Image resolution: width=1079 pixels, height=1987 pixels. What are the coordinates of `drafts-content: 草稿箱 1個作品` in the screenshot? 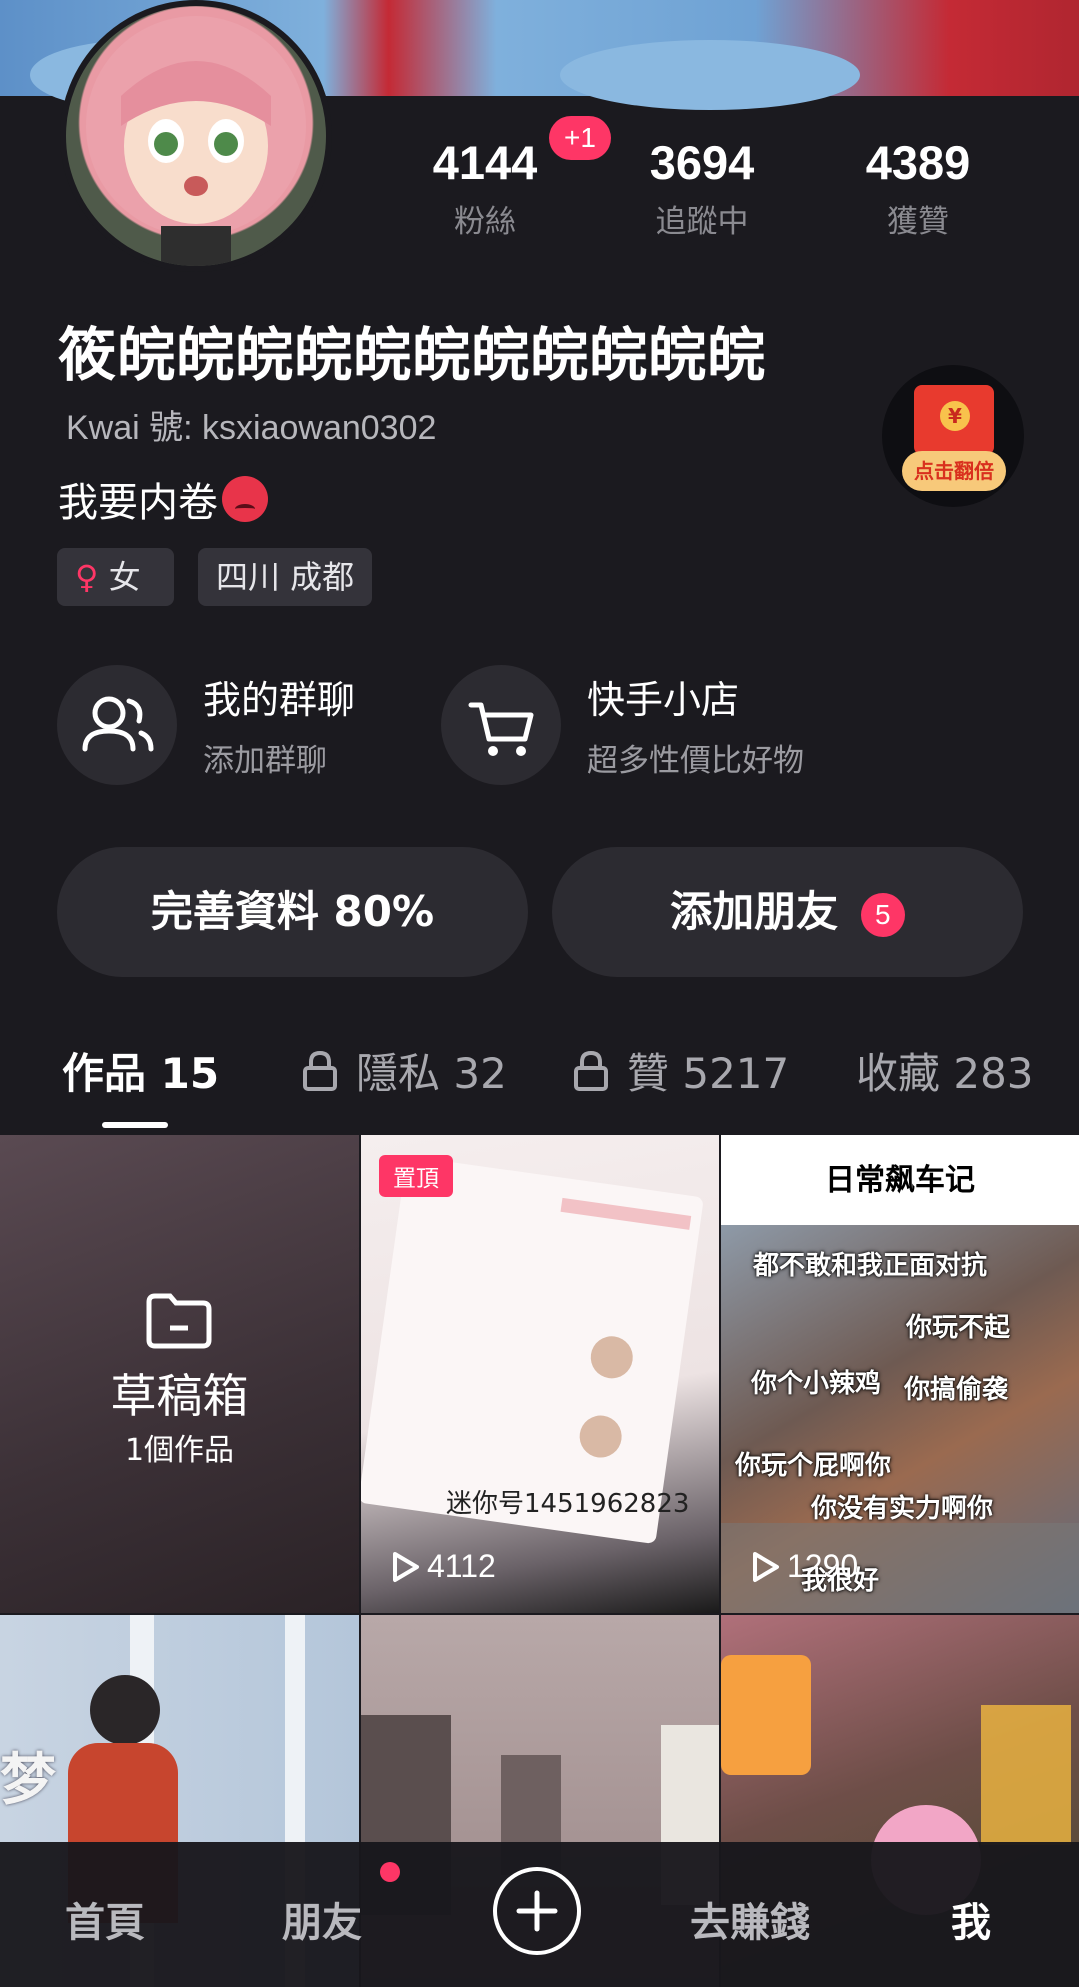 It's located at (179, 1374).